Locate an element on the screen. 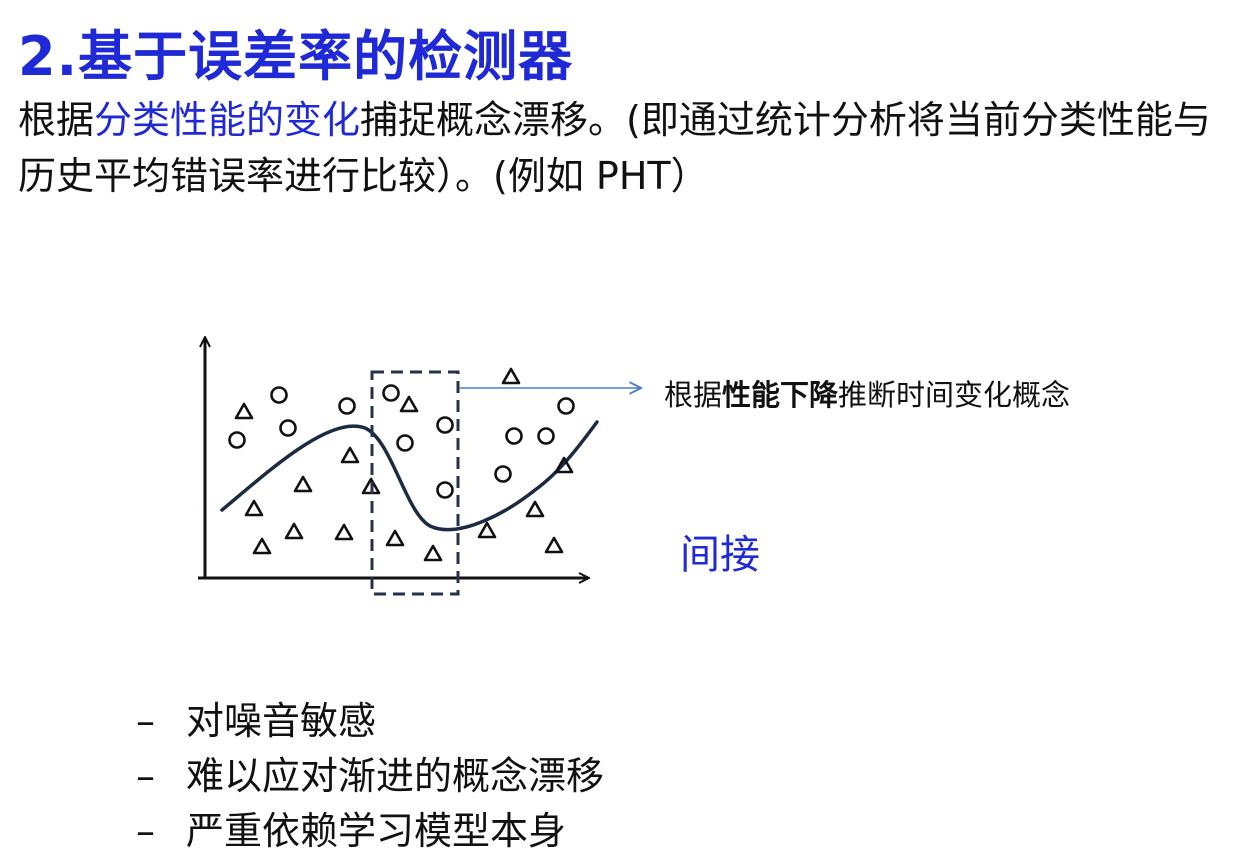 The width and height of the screenshot is (1236, 862). arrow-label-c: 推断时间变化概念 is located at coordinates (954, 395).